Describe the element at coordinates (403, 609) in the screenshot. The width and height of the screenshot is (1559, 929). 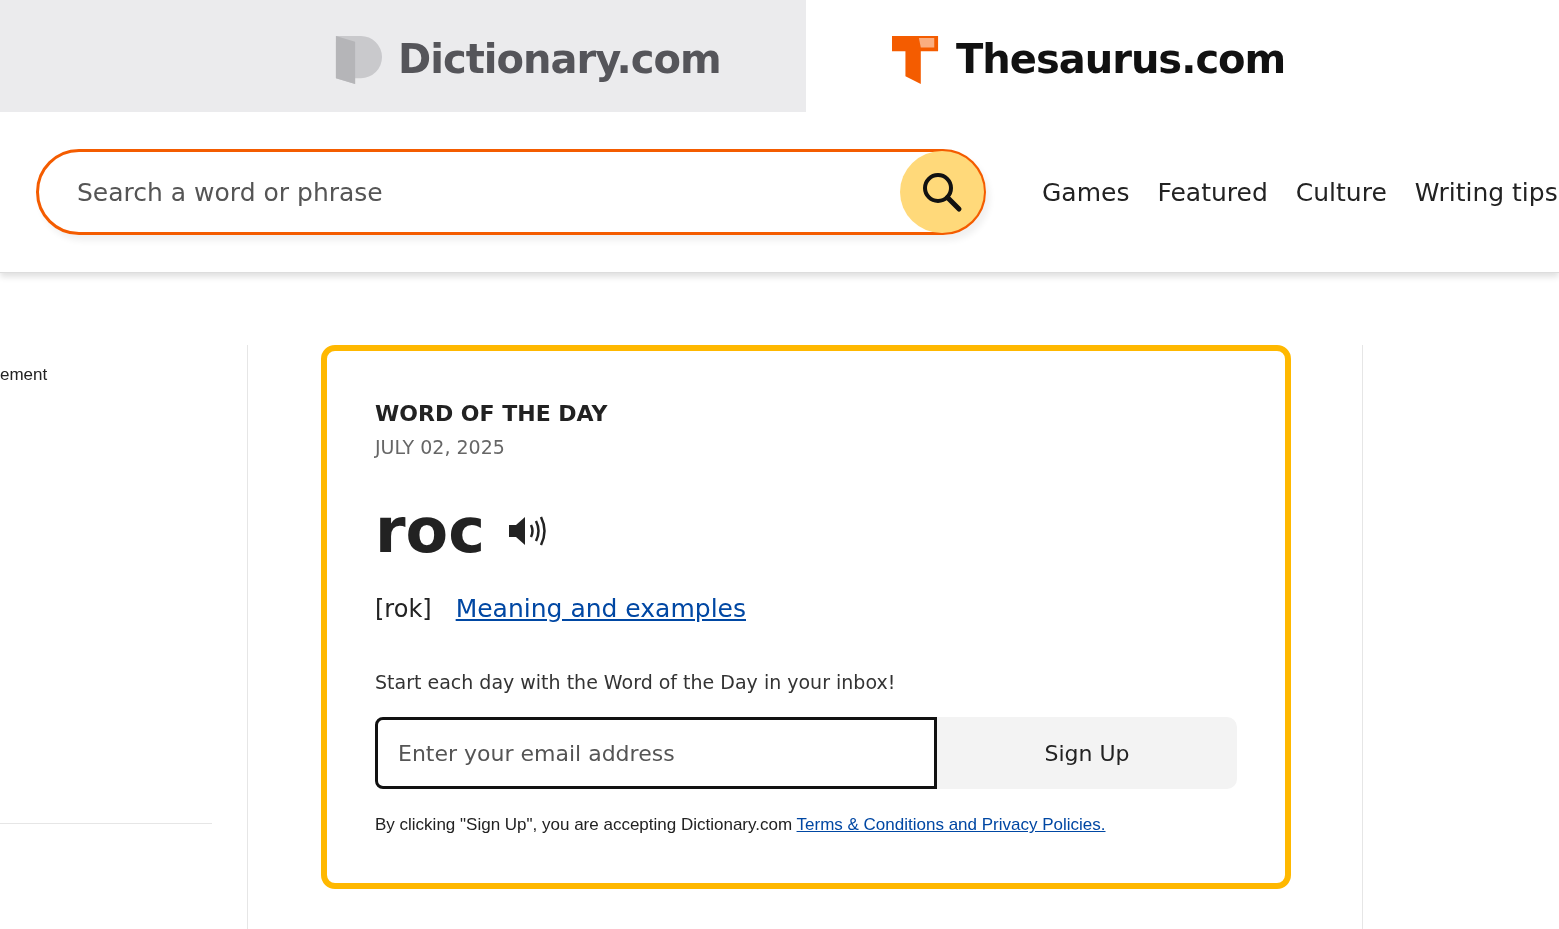
I see `pronunciation-text: [rok]` at that location.